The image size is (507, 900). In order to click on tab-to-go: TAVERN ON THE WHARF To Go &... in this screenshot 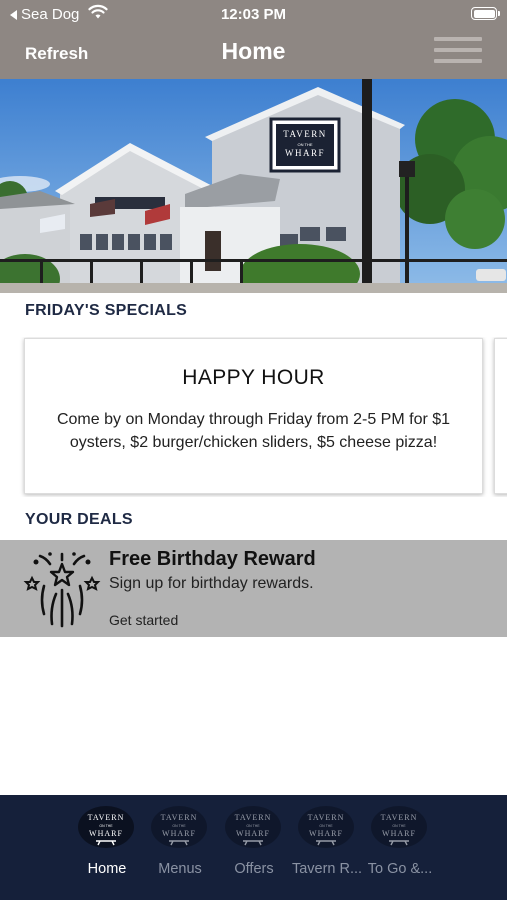, I will do `click(400, 847)`.